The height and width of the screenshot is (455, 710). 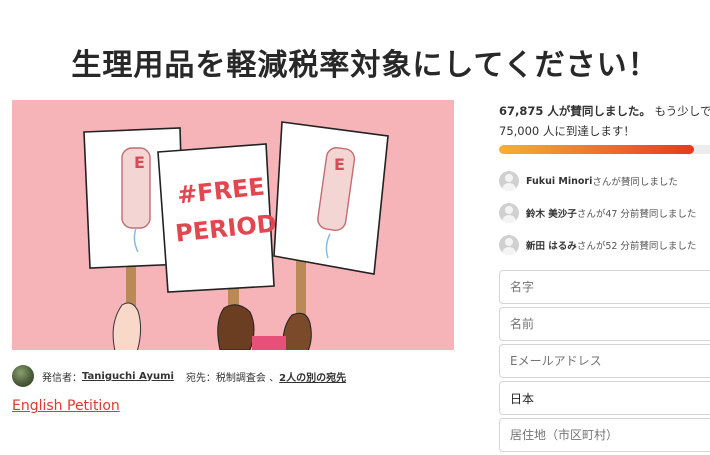 I want to click on sign-form: 日本, so click(x=604, y=362).